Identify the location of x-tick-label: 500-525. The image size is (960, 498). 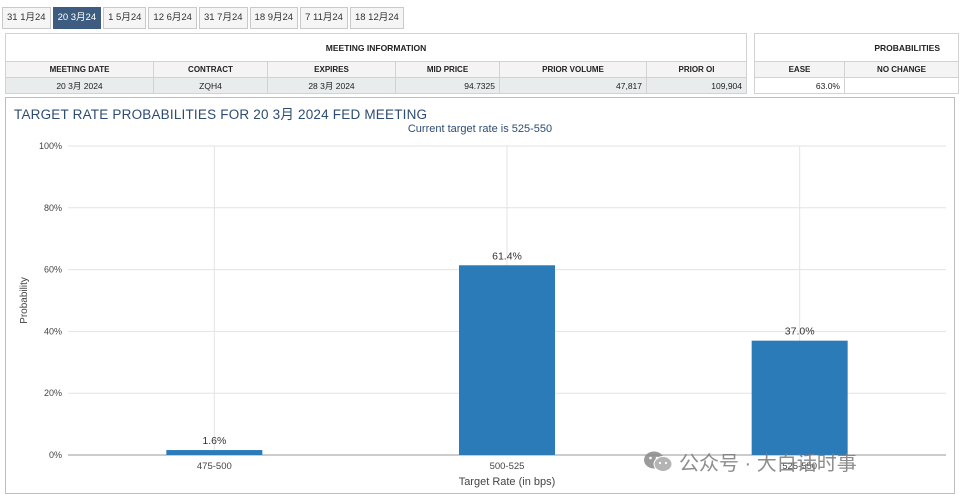
(507, 466).